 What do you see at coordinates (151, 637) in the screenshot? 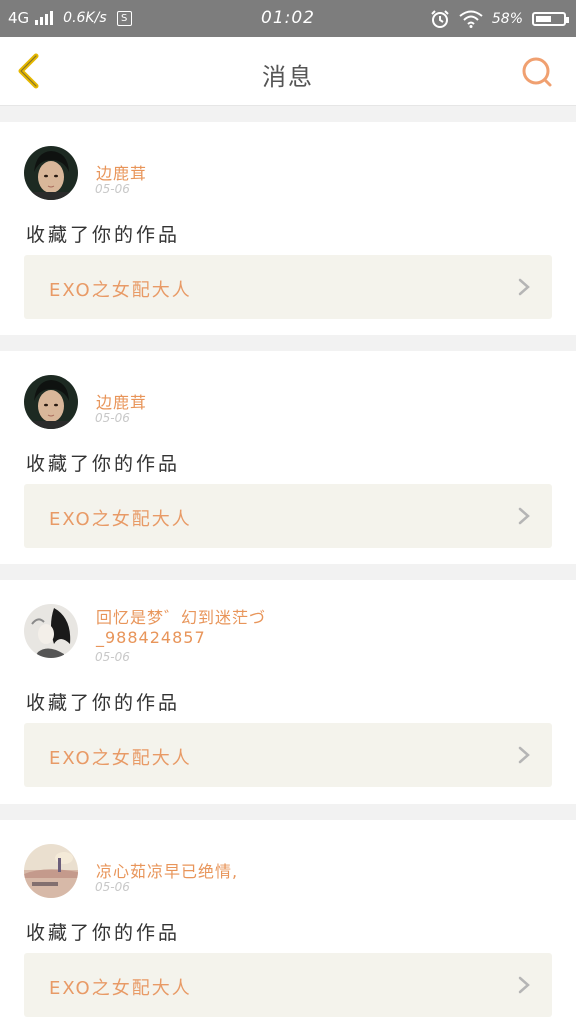
I see `username-line-2: _988424857` at bounding box center [151, 637].